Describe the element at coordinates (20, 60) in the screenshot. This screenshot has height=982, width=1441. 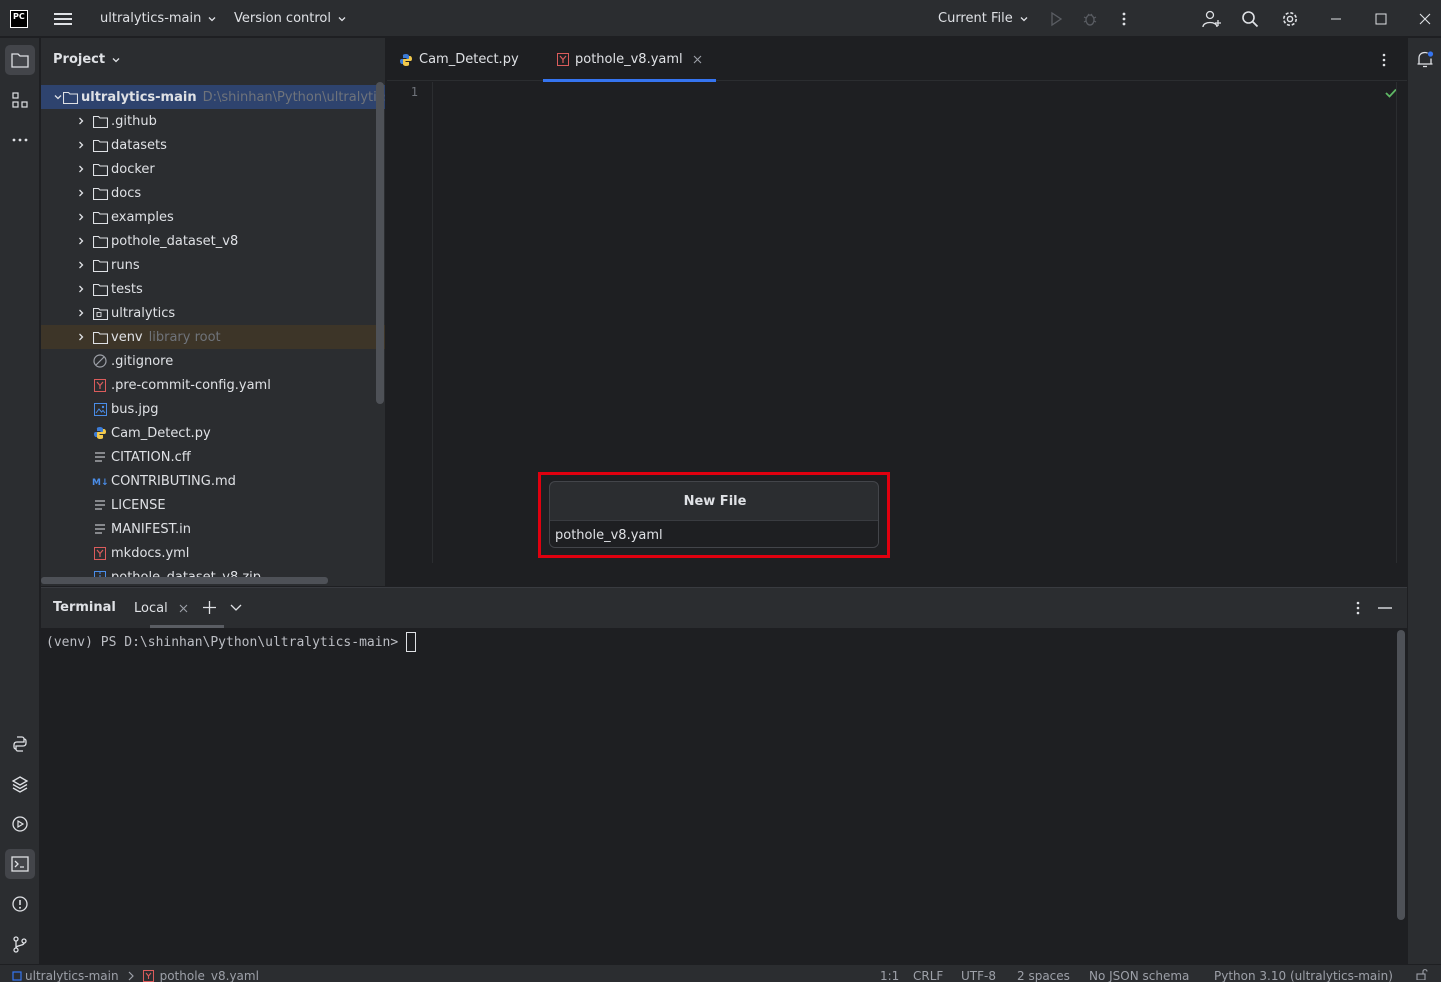
I see `project-tool-button` at that location.